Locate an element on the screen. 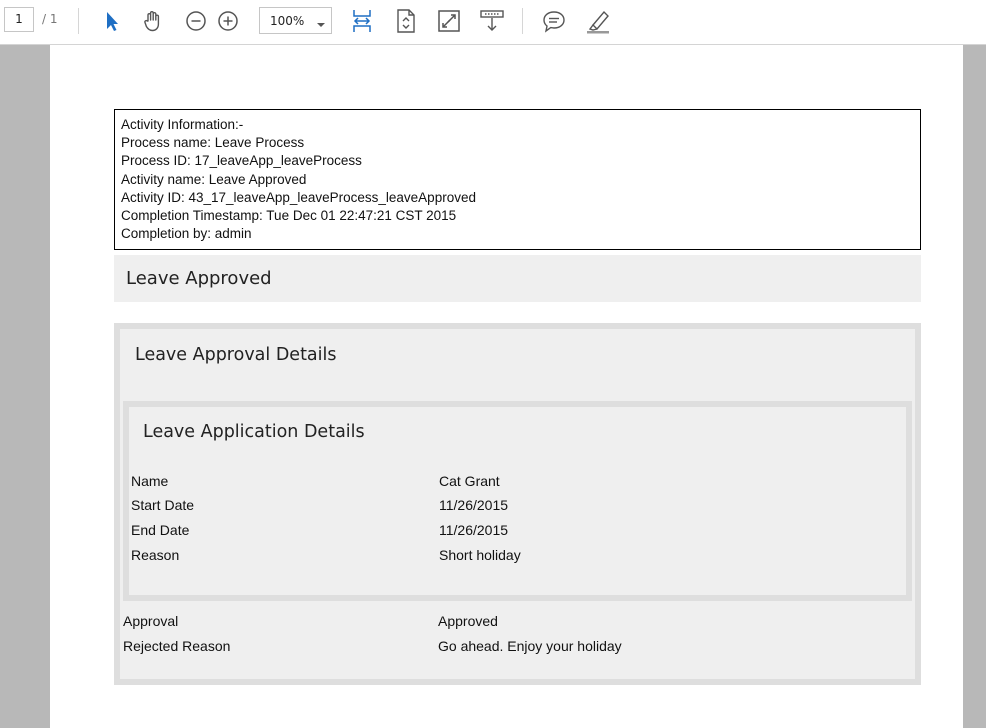 The image size is (986, 728). page-number-input: 1 is located at coordinates (19, 19).